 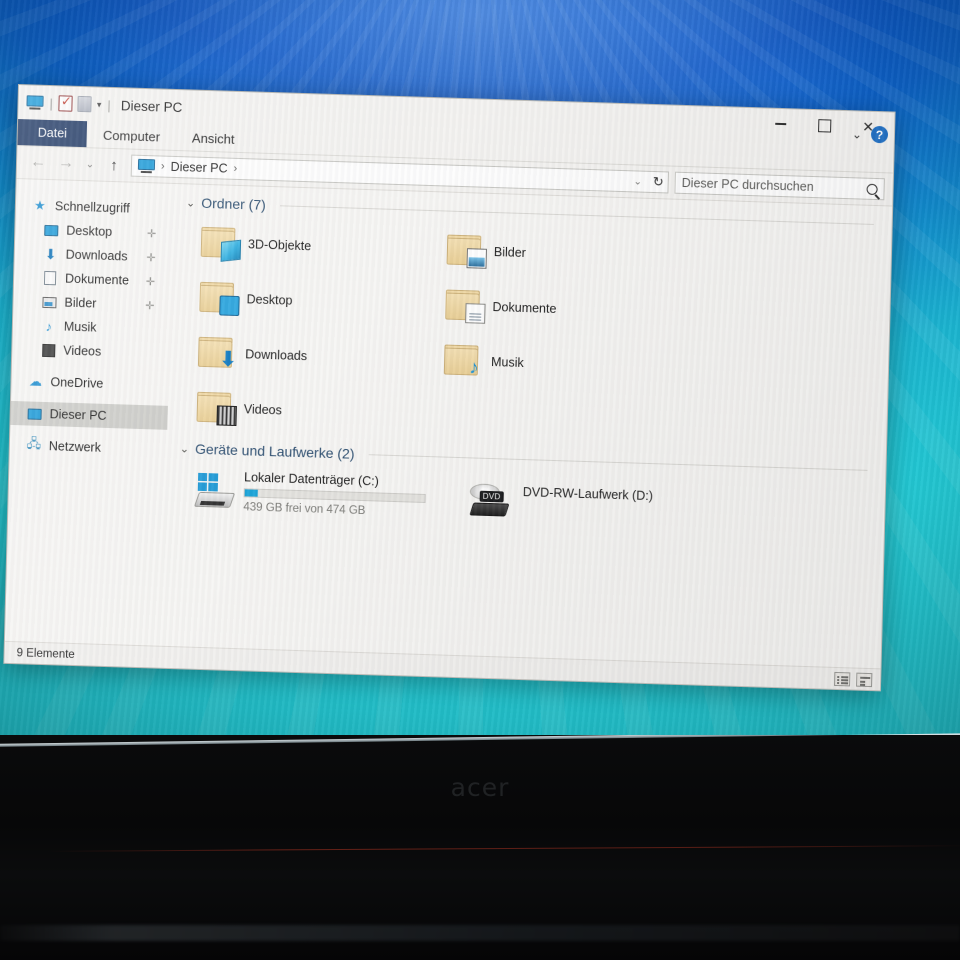 I want to click on list-item-label: Dokumente, so click(x=524, y=307).